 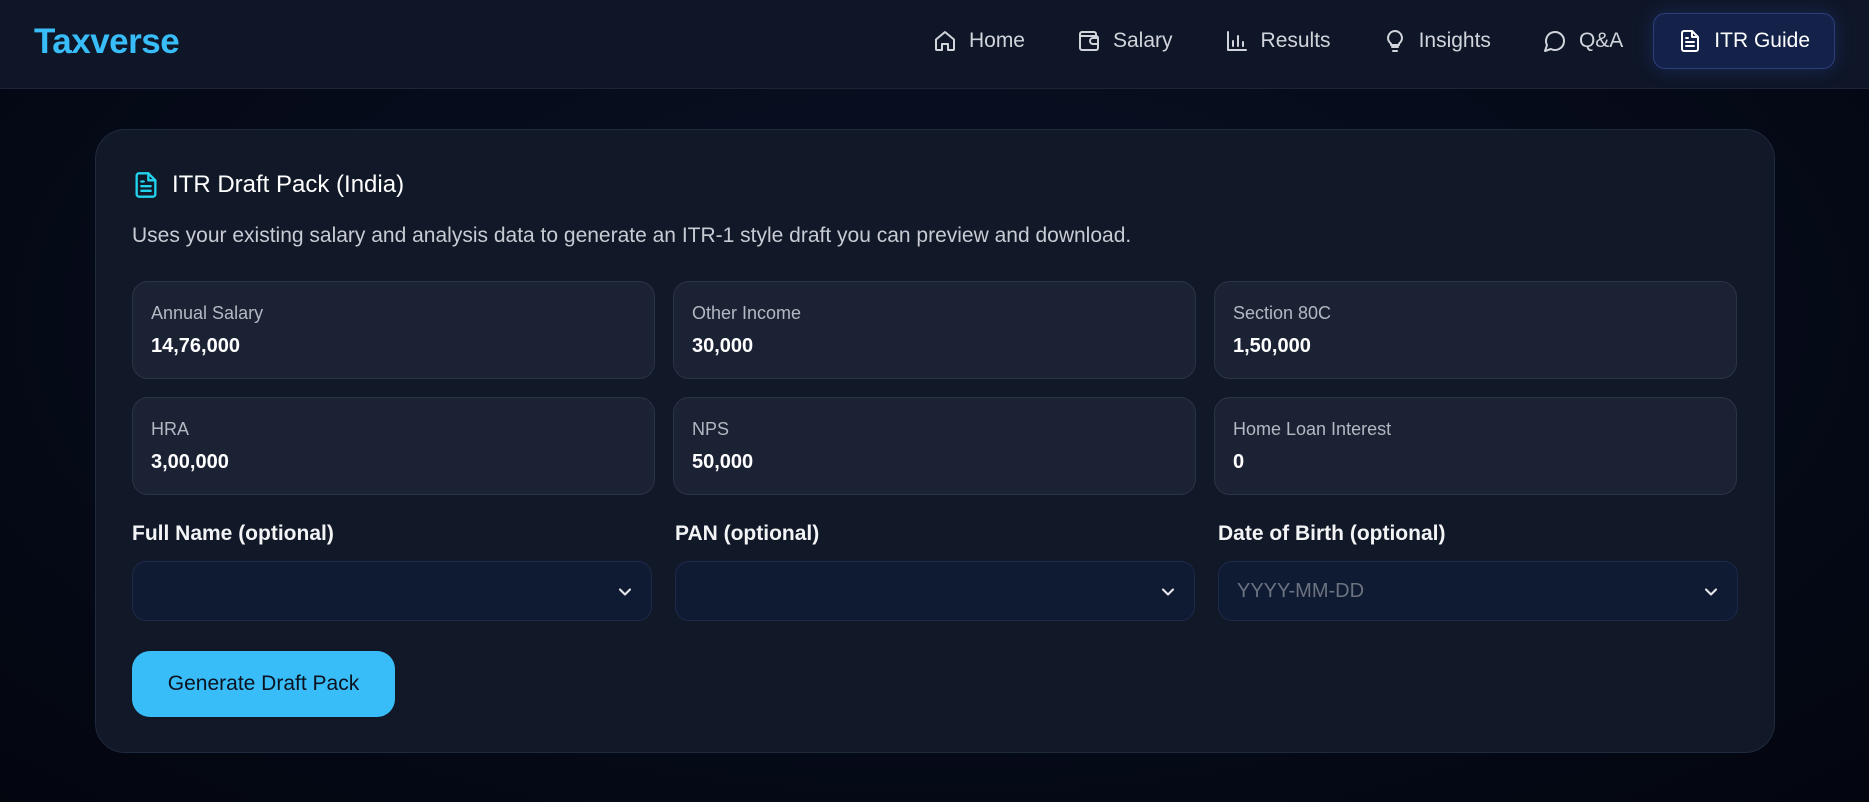 What do you see at coordinates (944, 41) in the screenshot?
I see `home-icon` at bounding box center [944, 41].